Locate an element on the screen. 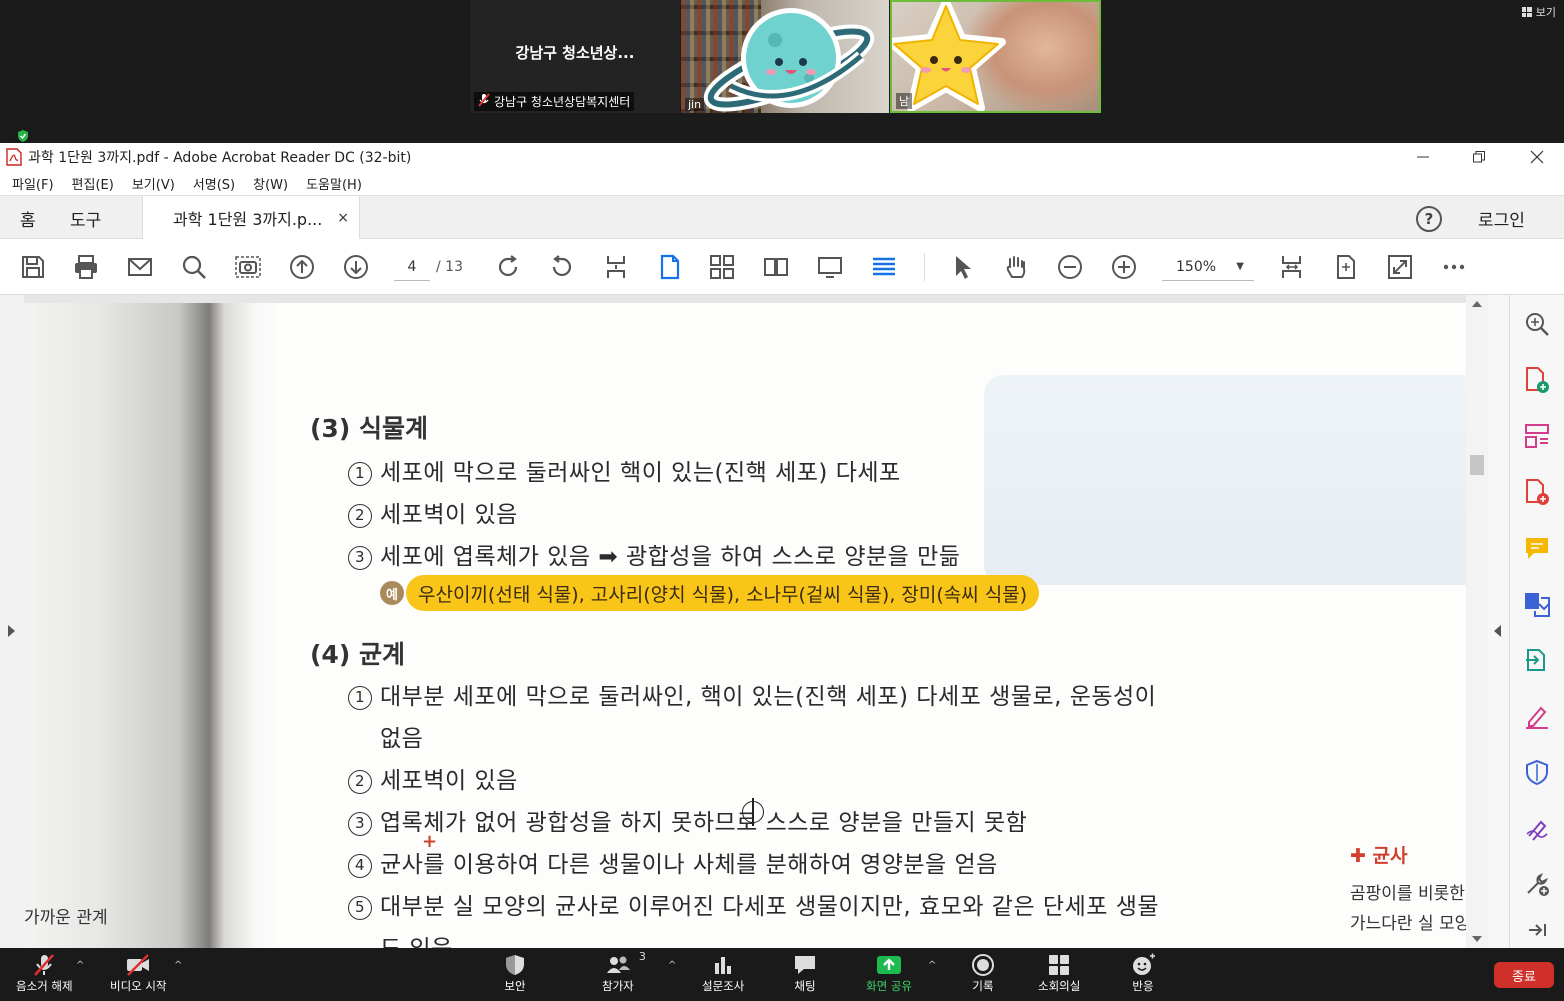  hand-tool-button is located at coordinates (1016, 267).